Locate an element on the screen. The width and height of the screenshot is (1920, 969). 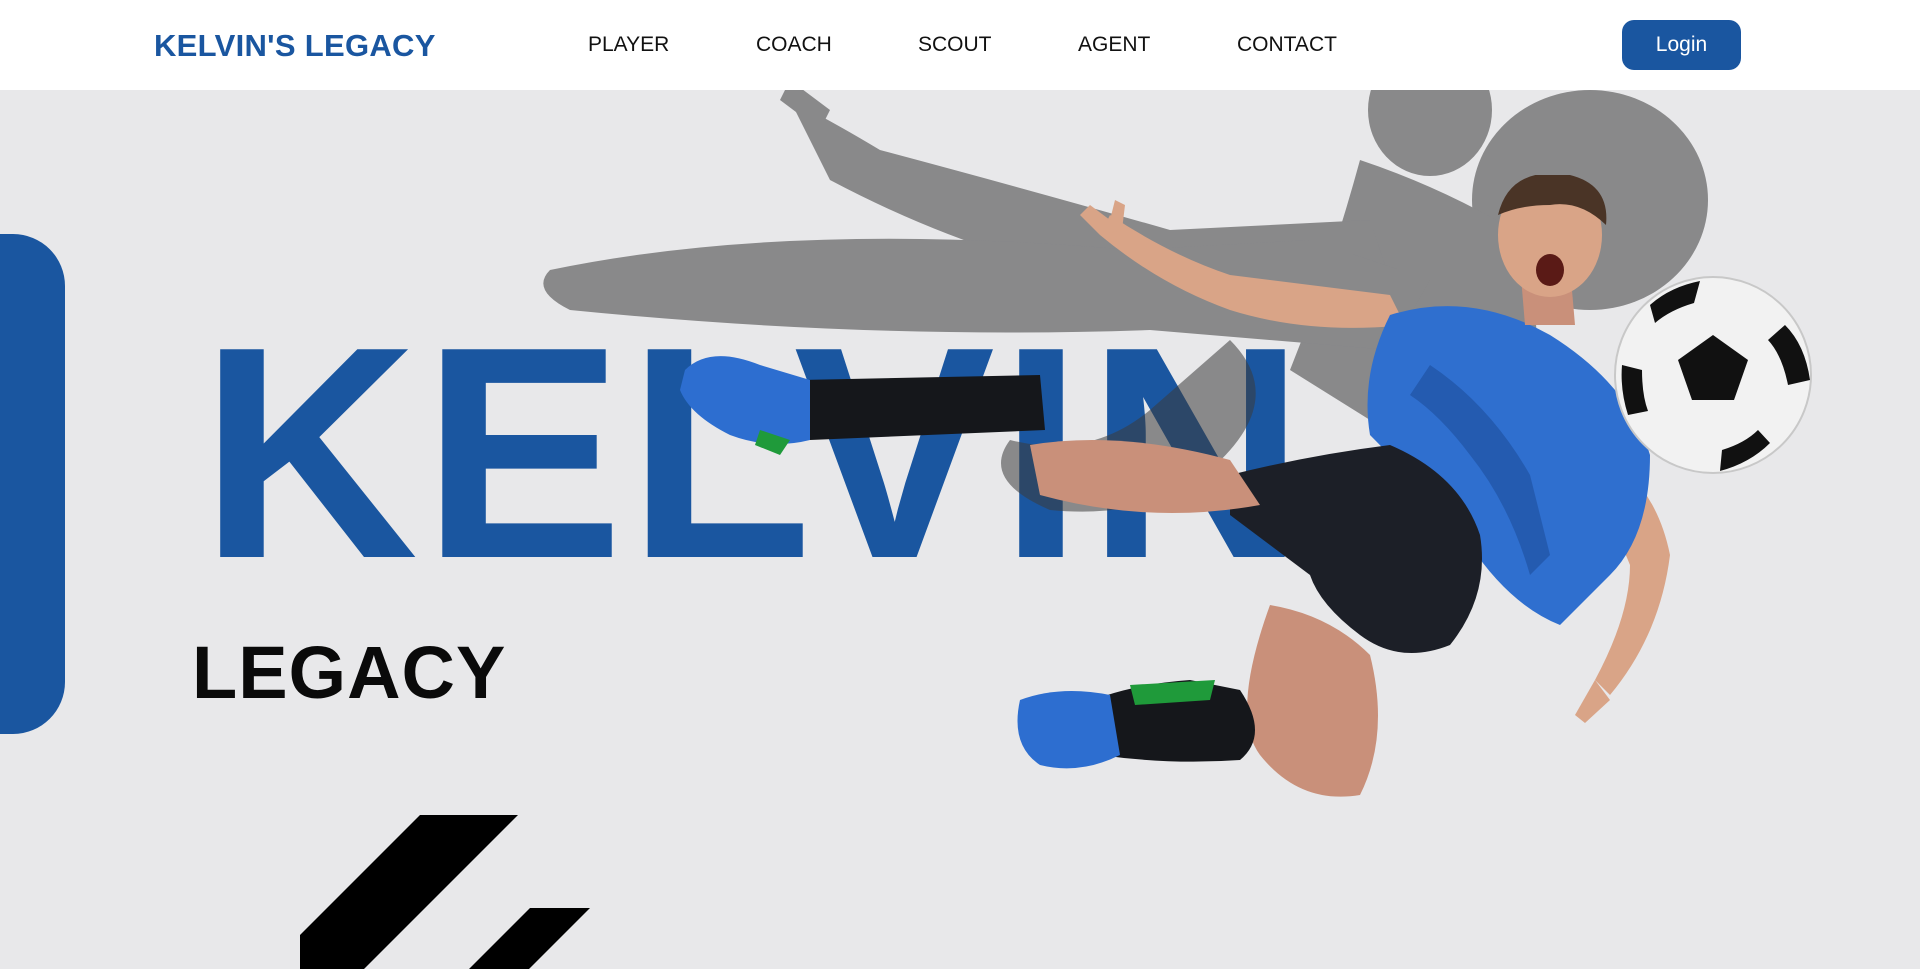
brand-logo: KELVIN'S LEGACY is located at coordinates (295, 46).